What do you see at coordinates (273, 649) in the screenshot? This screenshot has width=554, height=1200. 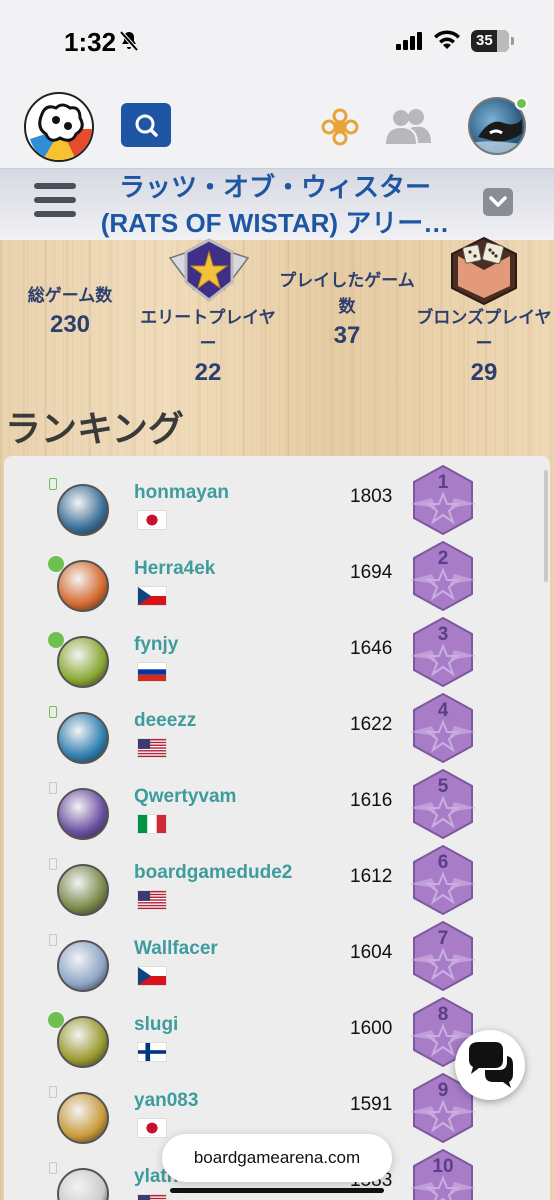 I see `ranking-row: fynjy 1646 3` at bounding box center [273, 649].